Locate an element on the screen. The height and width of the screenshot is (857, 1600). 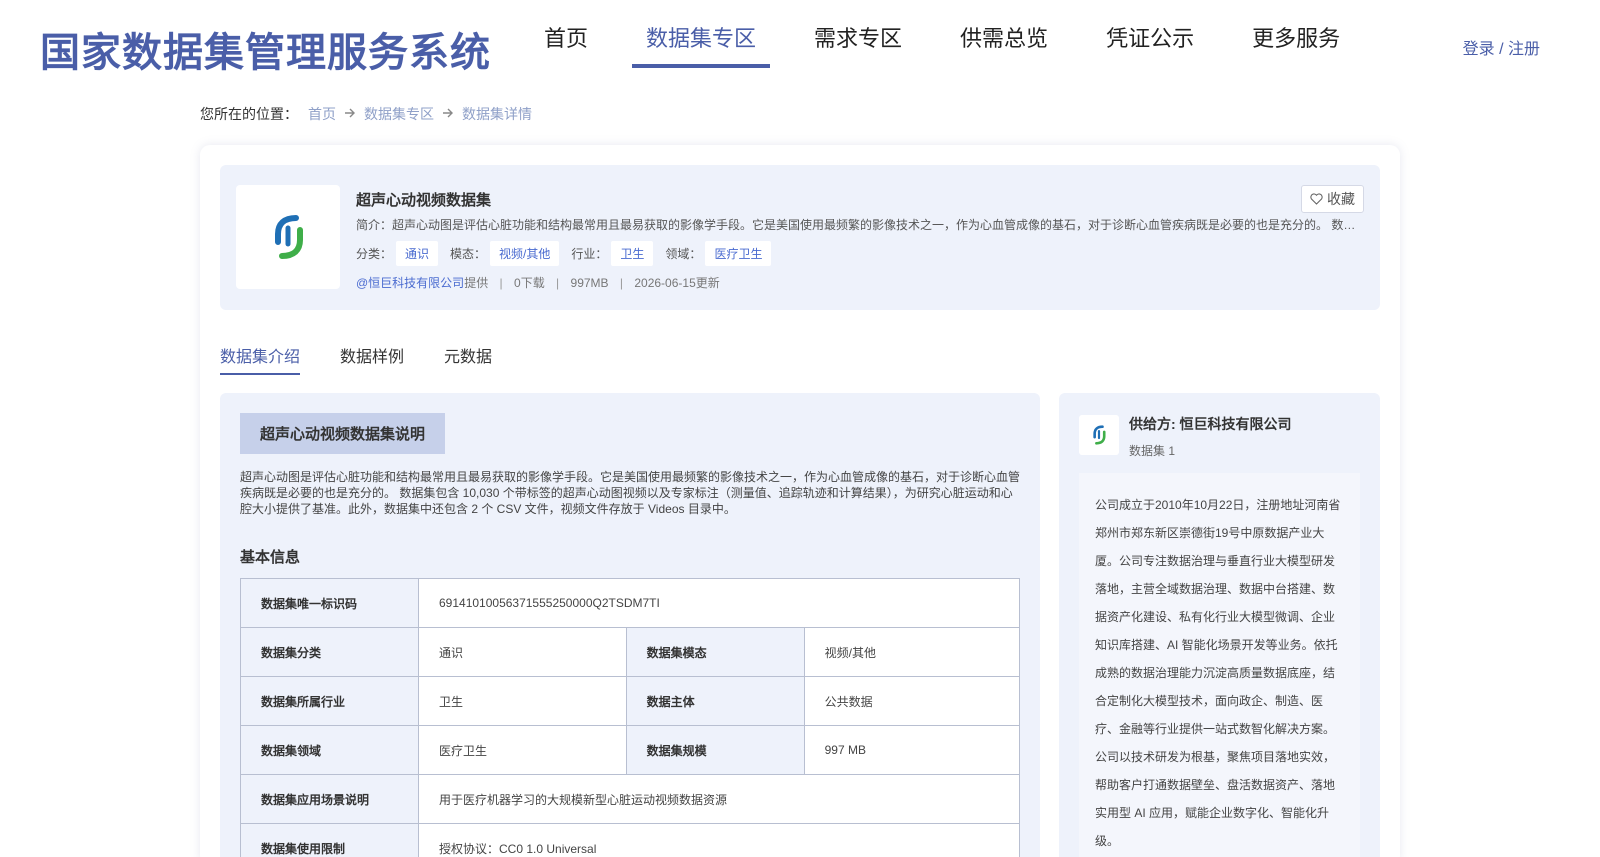
table-row: 数据集使用限制 授权协议：CC0 1.0 Universal is located at coordinates (630, 840).